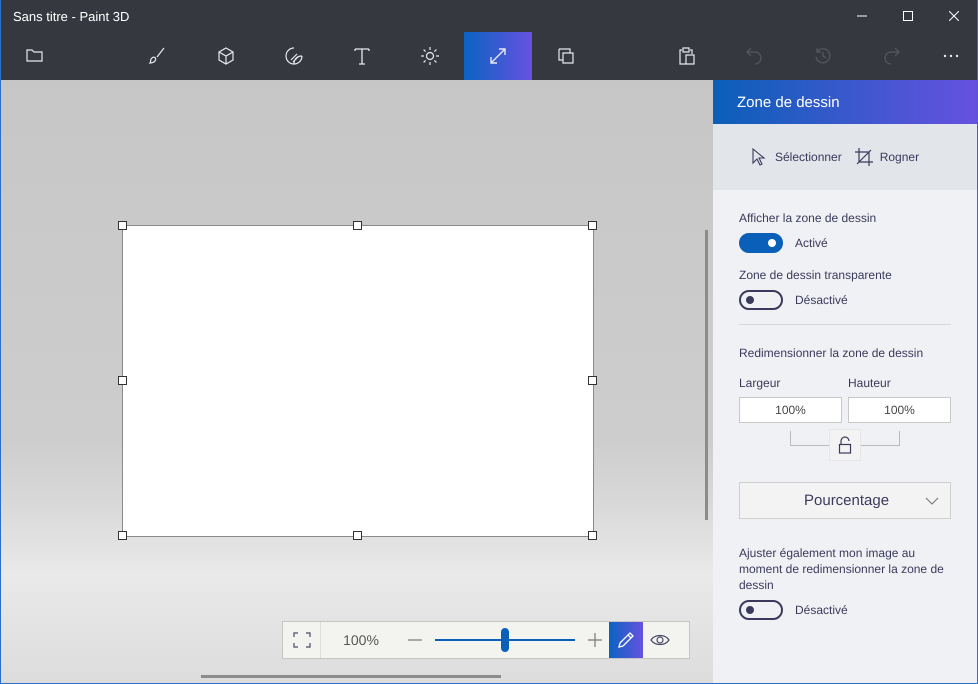  Describe the element at coordinates (864, 157) in the screenshot. I see `crop-icon` at that location.